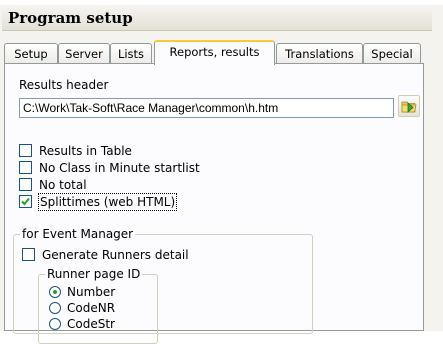 The width and height of the screenshot is (443, 344). I want to click on runner-page-id-title: Runner page ID, so click(94, 274).